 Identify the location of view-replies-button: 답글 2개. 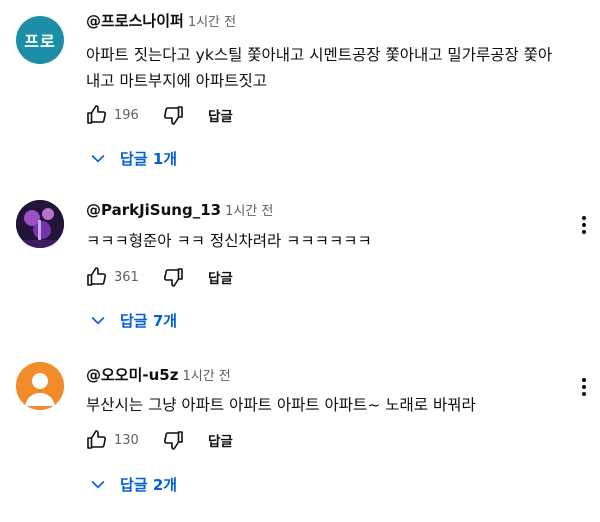
(132, 484).